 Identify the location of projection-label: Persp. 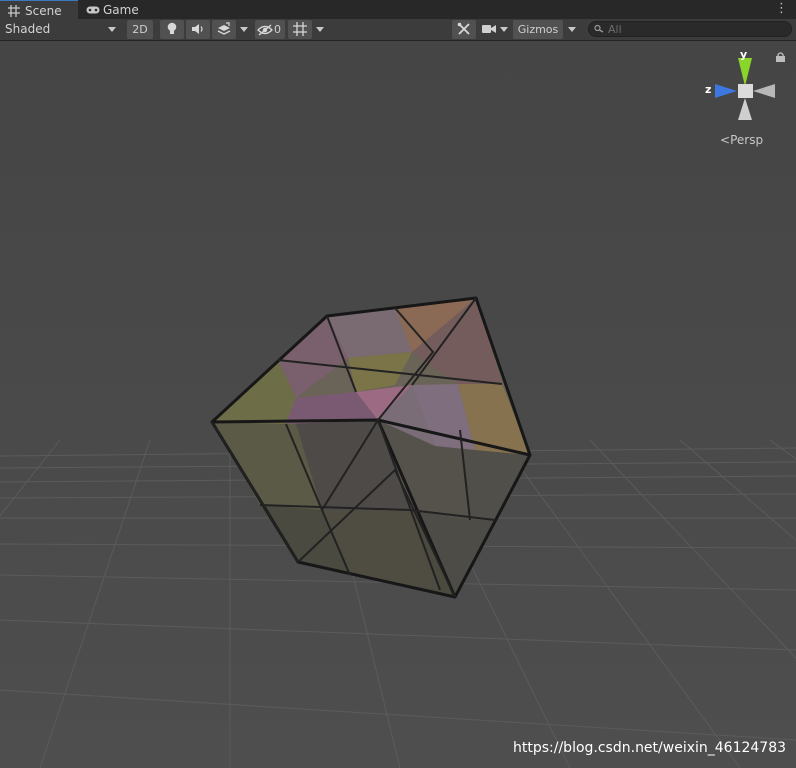
(747, 140).